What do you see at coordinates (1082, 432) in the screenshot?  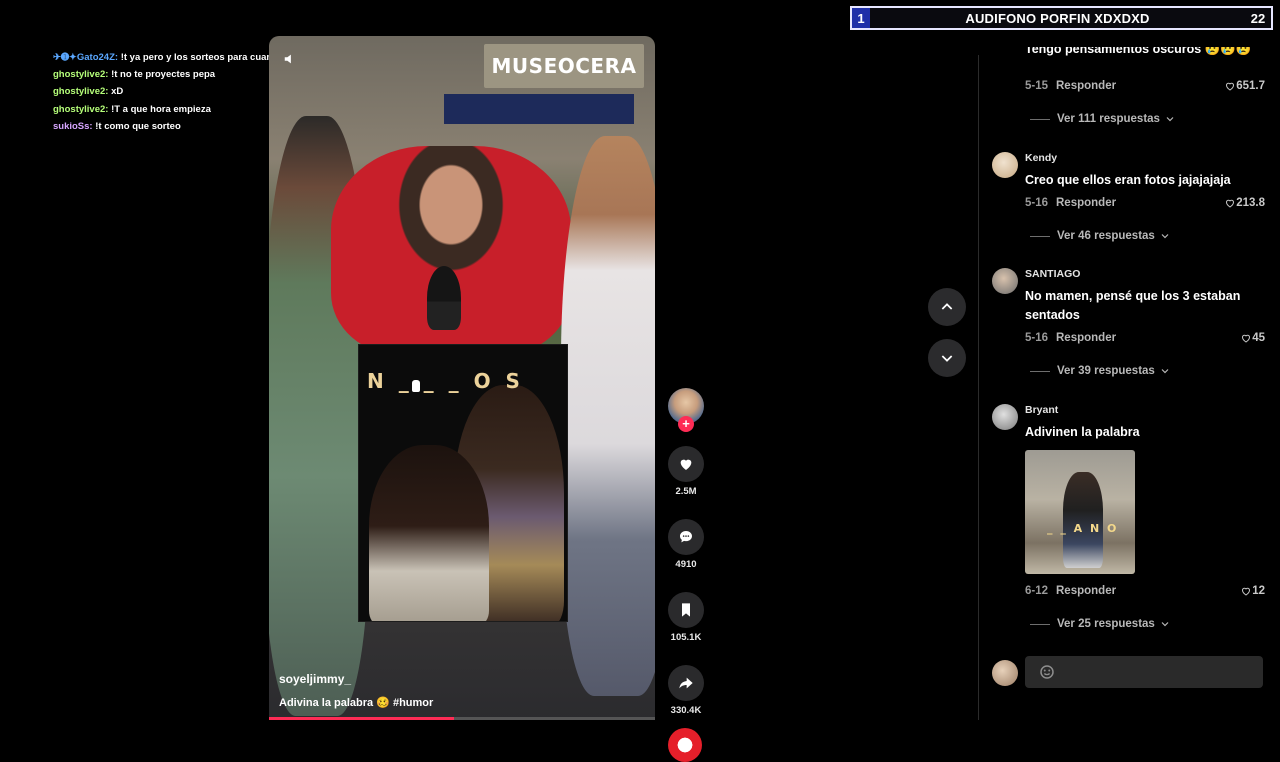 I see `comment-text: Adivinen la palabra` at bounding box center [1082, 432].